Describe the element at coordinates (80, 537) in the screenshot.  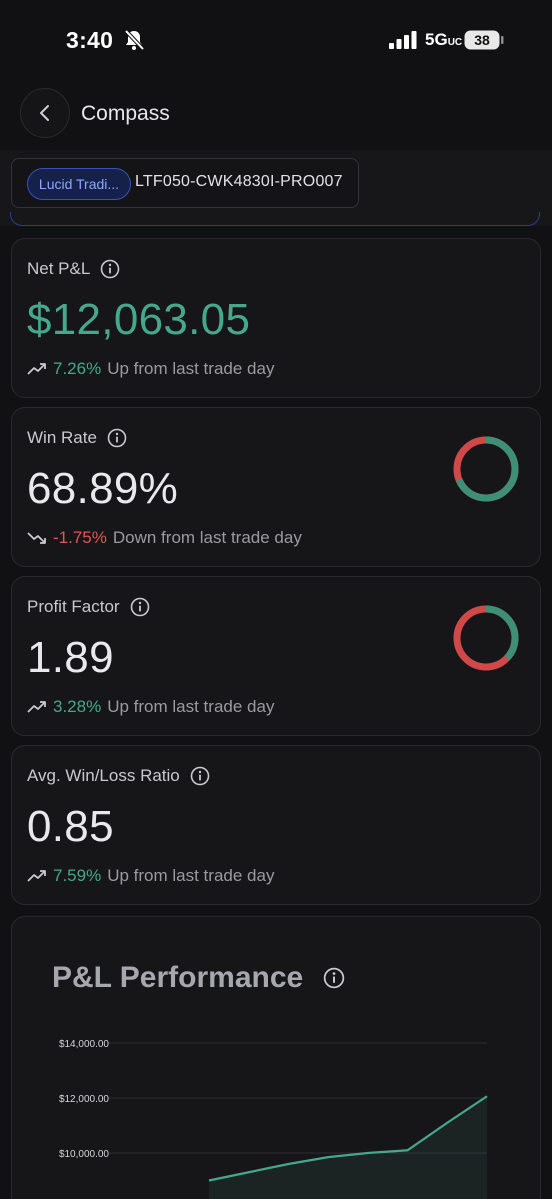
I see `change-percent: -1.75%` at that location.